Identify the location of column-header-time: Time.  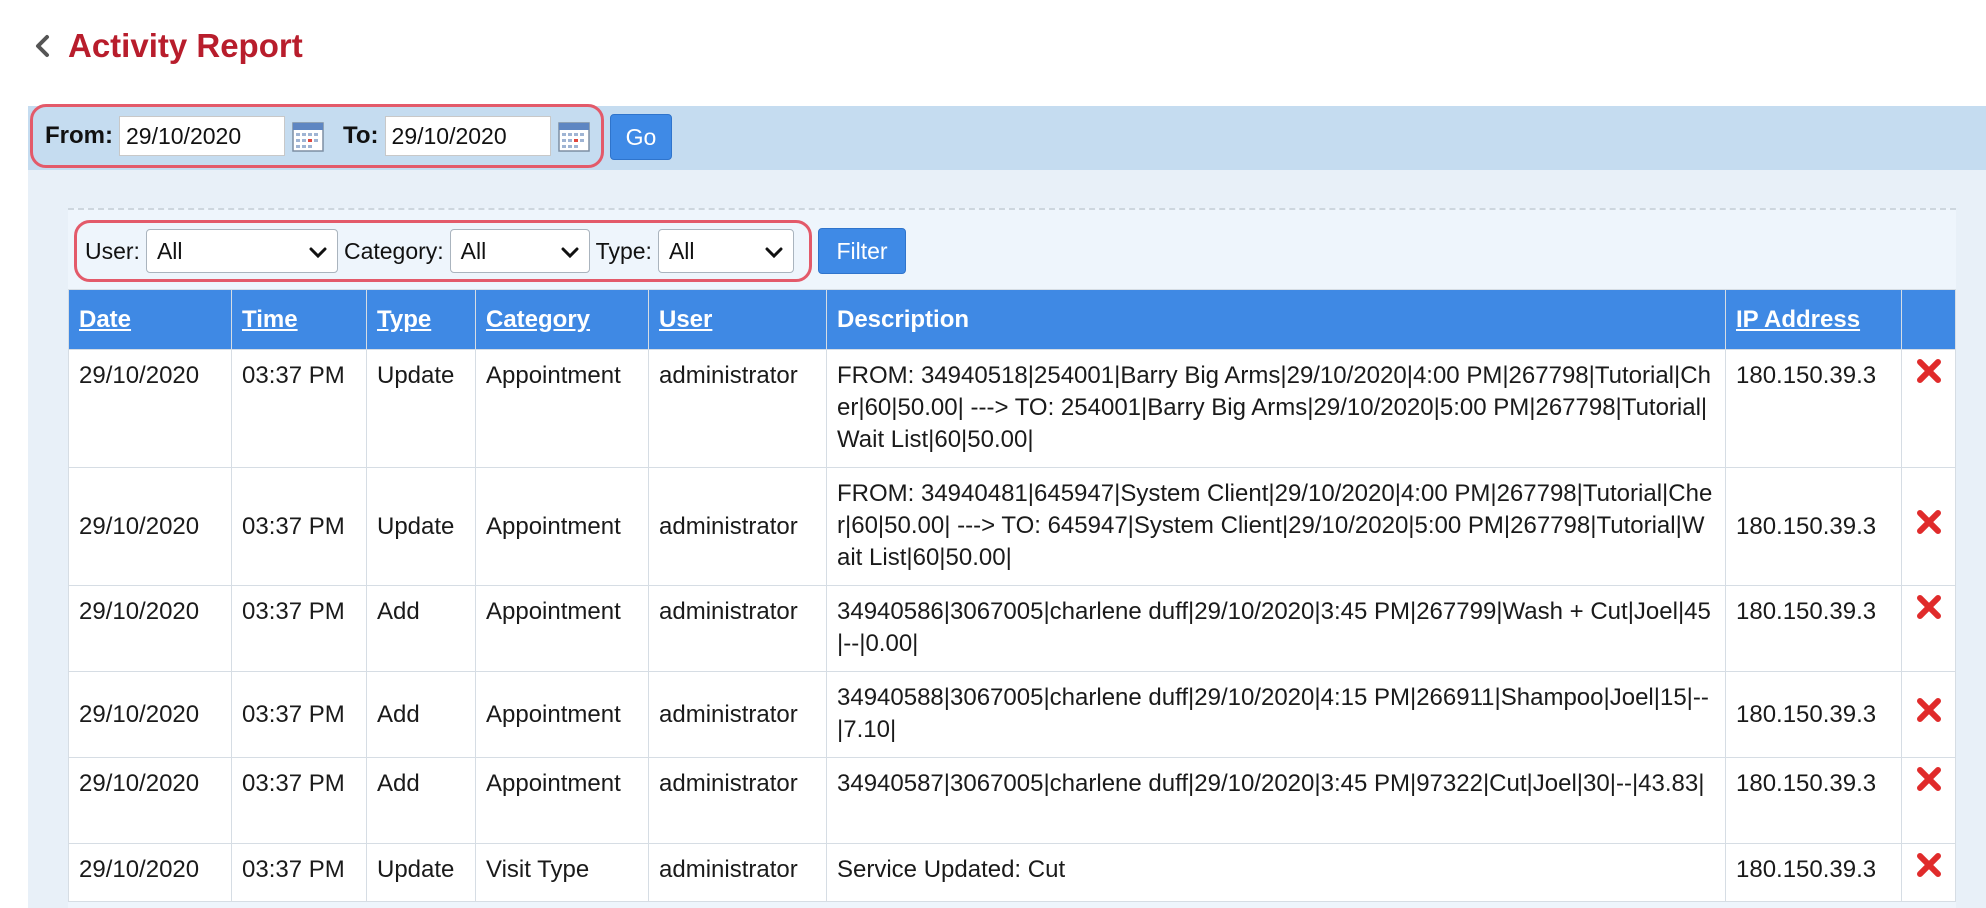
(299, 319).